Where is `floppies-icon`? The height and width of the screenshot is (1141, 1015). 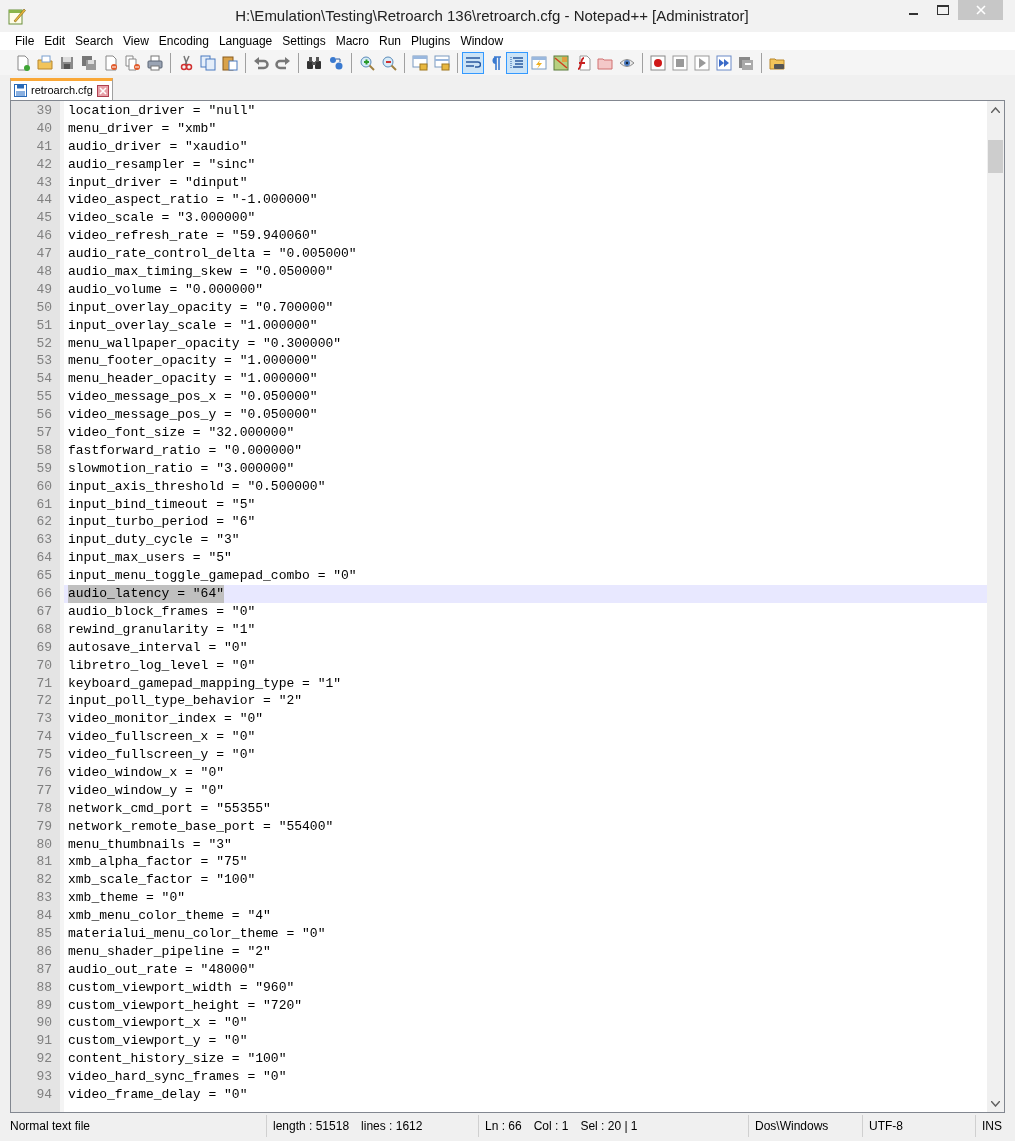
floppies-icon is located at coordinates (89, 62).